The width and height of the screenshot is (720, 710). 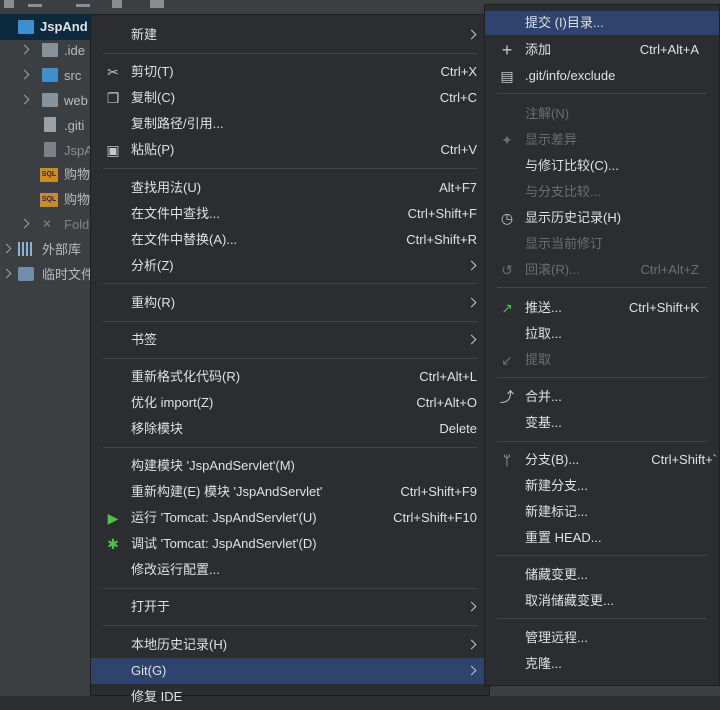 I want to click on tree-item-idea: .ide, so click(x=45, y=50).